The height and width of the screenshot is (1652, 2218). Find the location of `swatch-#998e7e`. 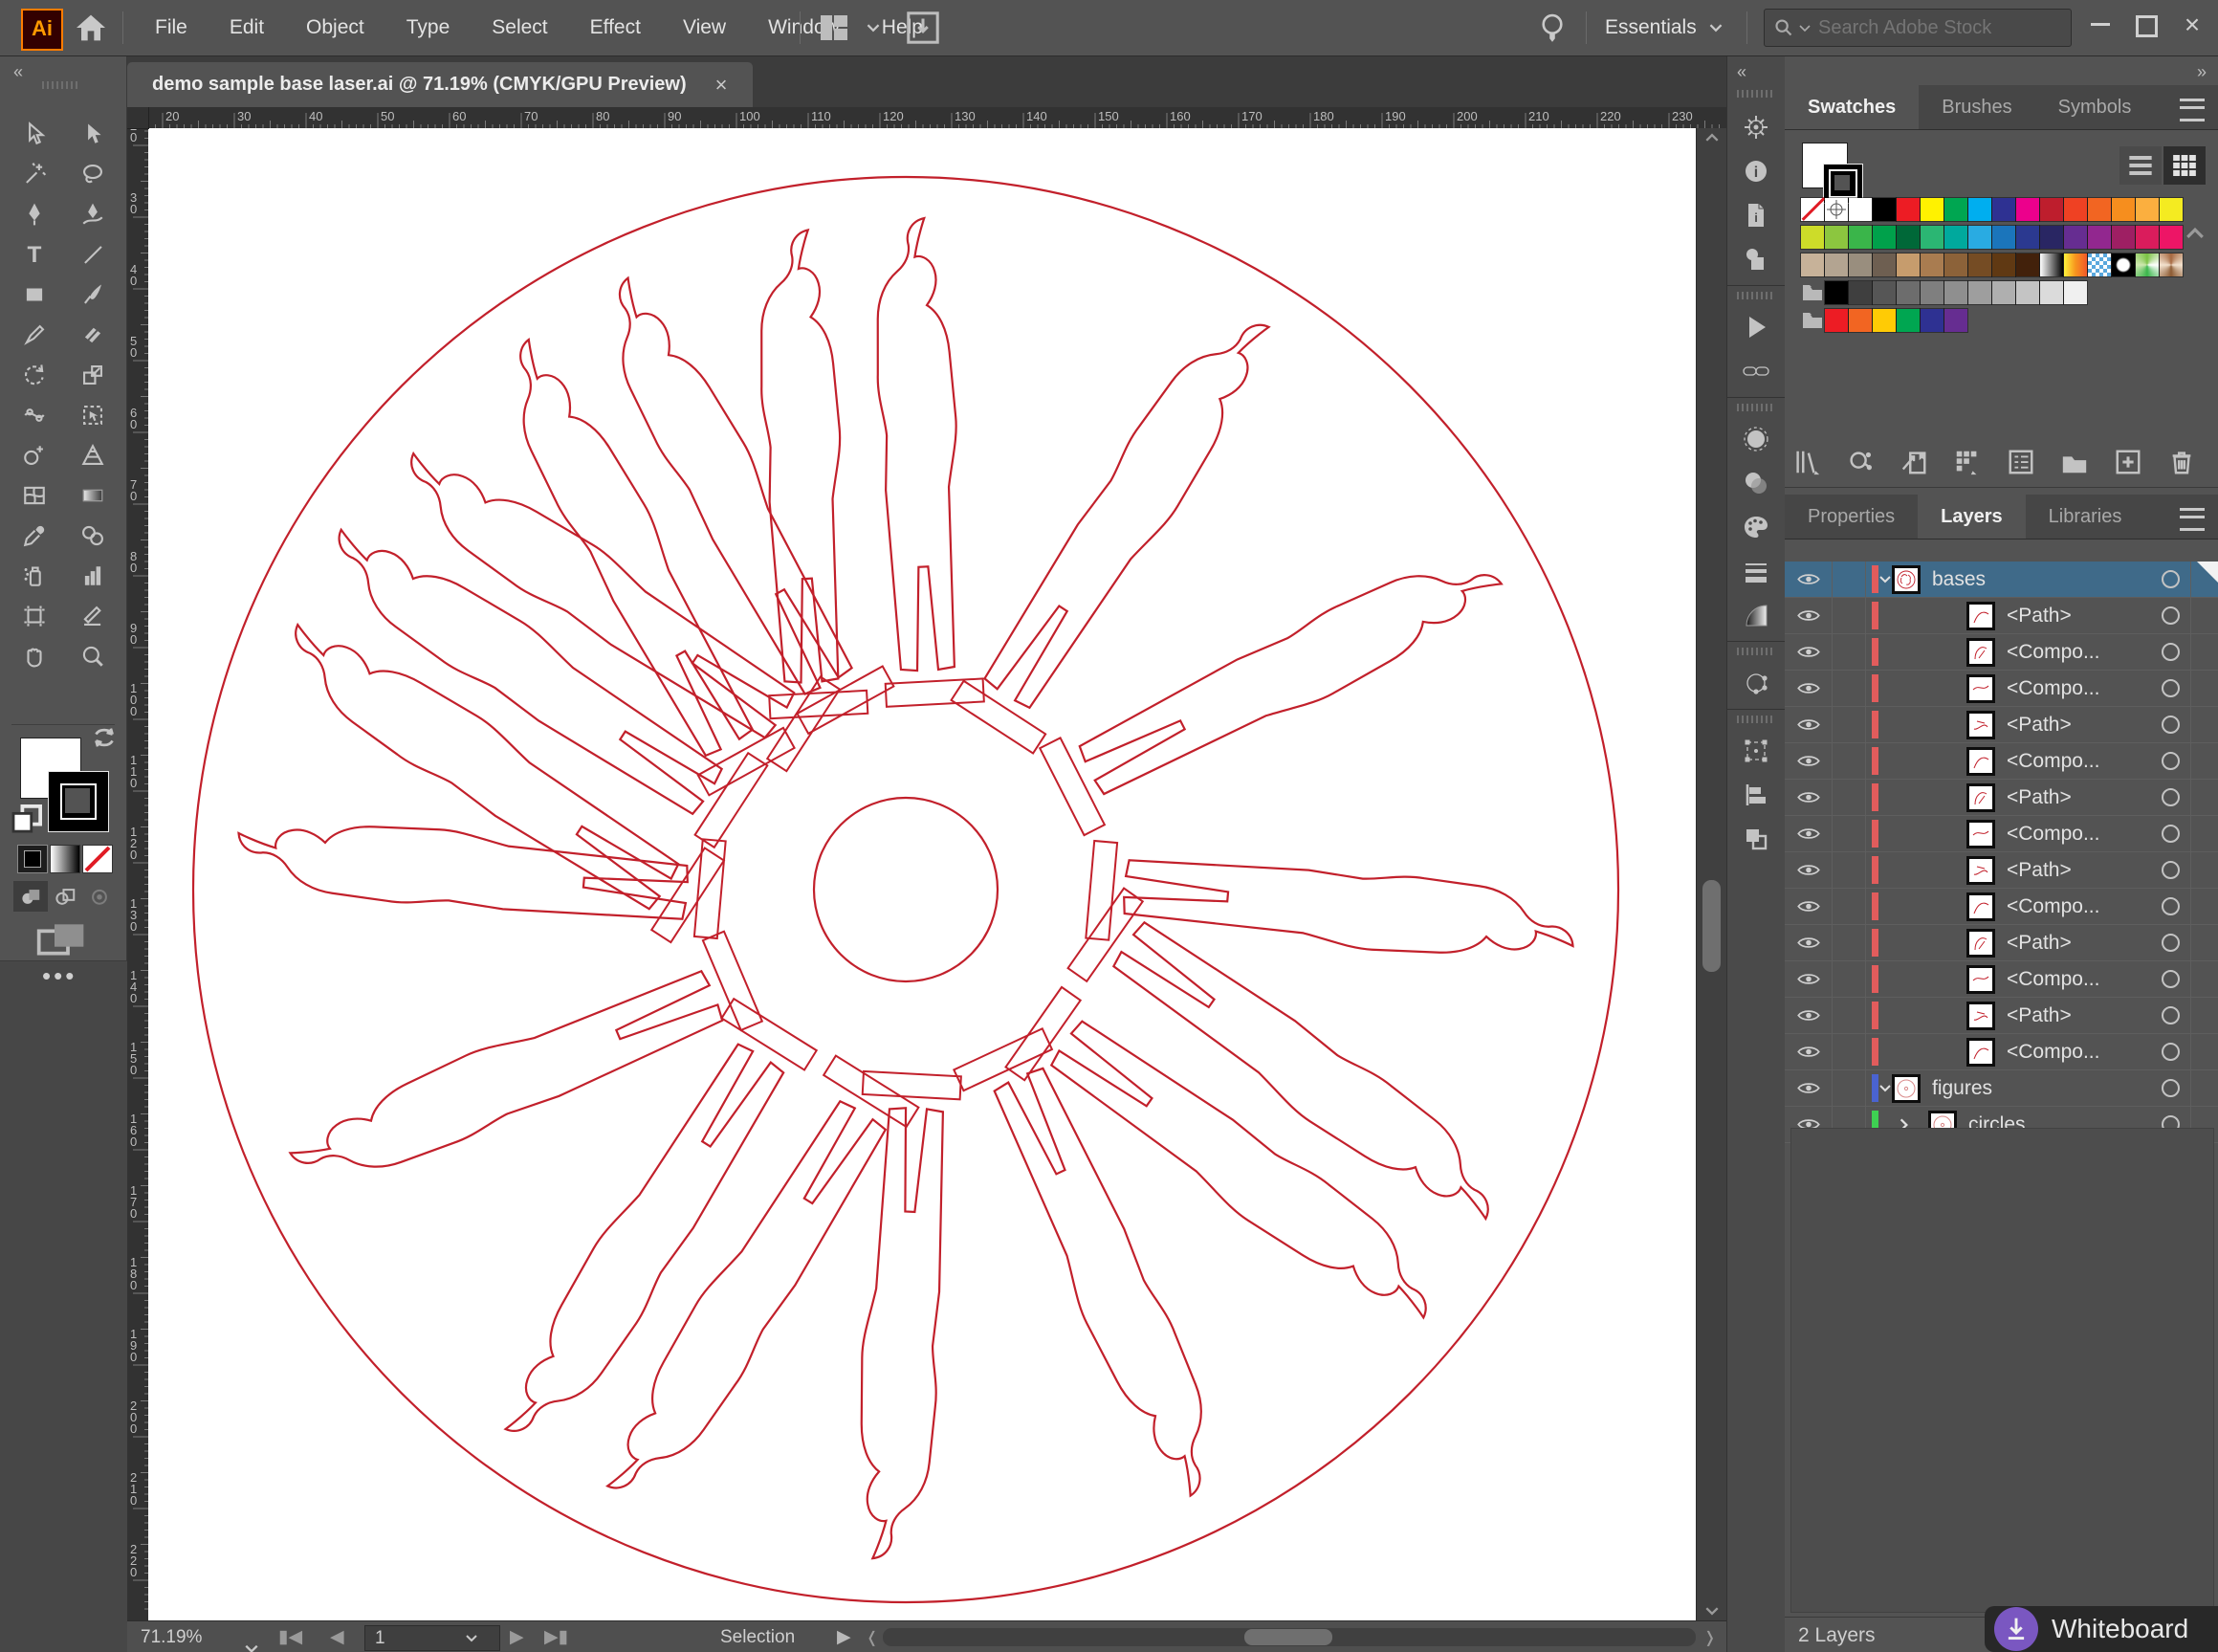

swatch-#998e7e is located at coordinates (1860, 264).